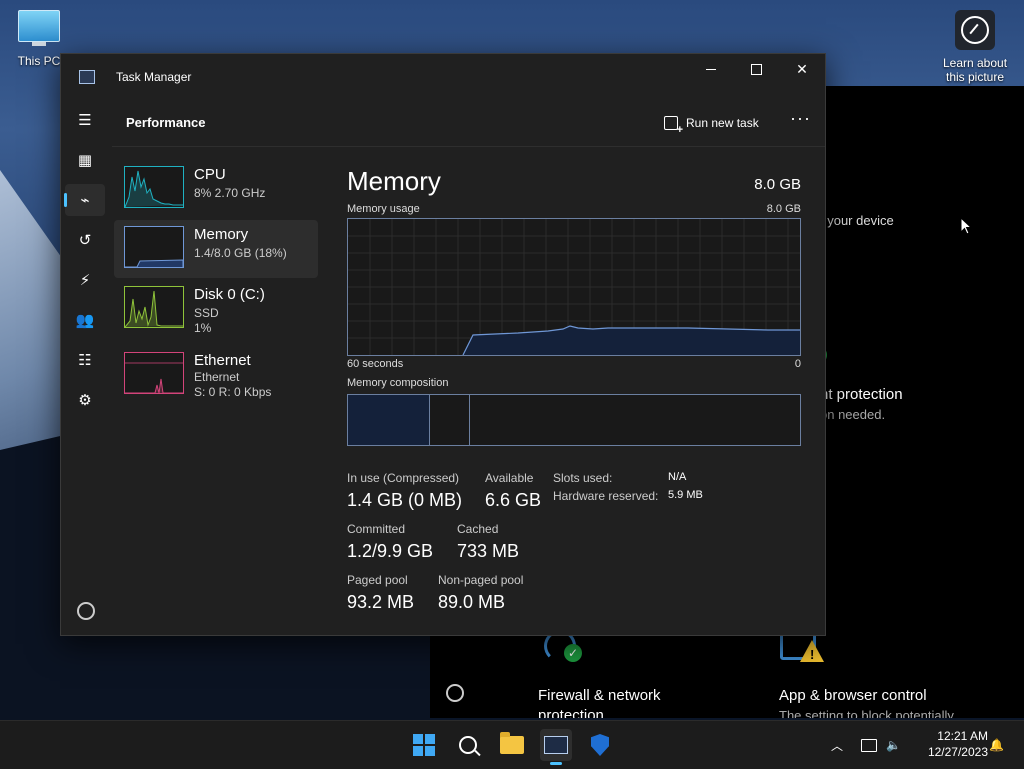  I want to click on non-paged-pool-label: Non-paged pool, so click(481, 580).